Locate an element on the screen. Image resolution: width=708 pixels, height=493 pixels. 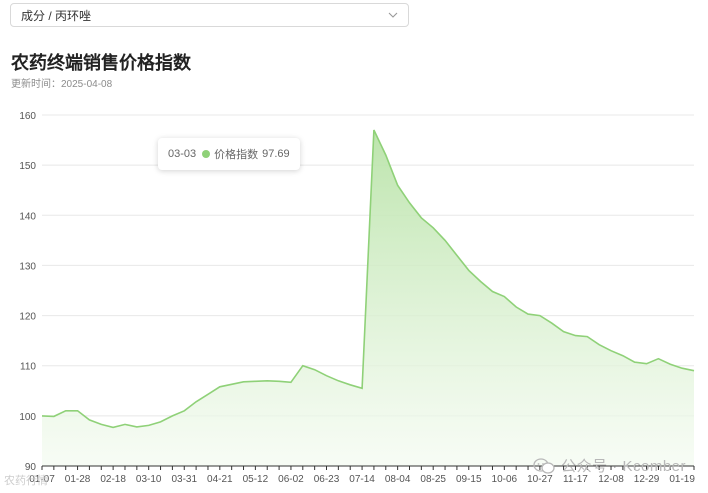
y-tick-label: 160 is located at coordinates (27, 116).